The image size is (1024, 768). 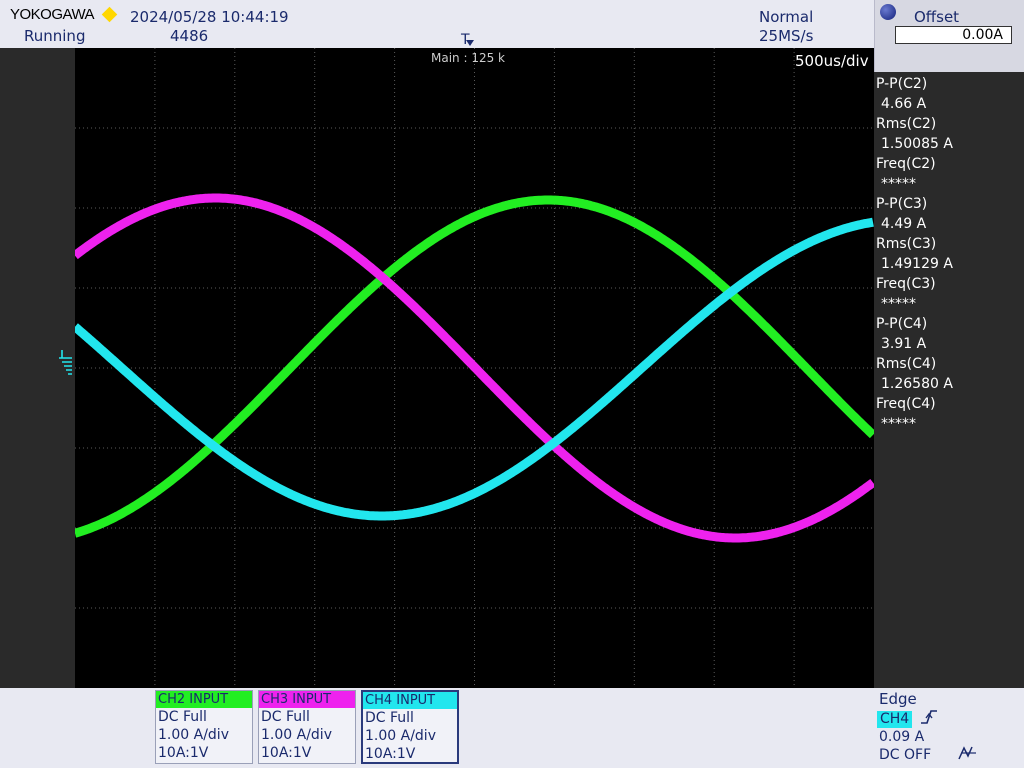 What do you see at coordinates (904, 224) in the screenshot?
I see `measurement-value: 4.49 A` at bounding box center [904, 224].